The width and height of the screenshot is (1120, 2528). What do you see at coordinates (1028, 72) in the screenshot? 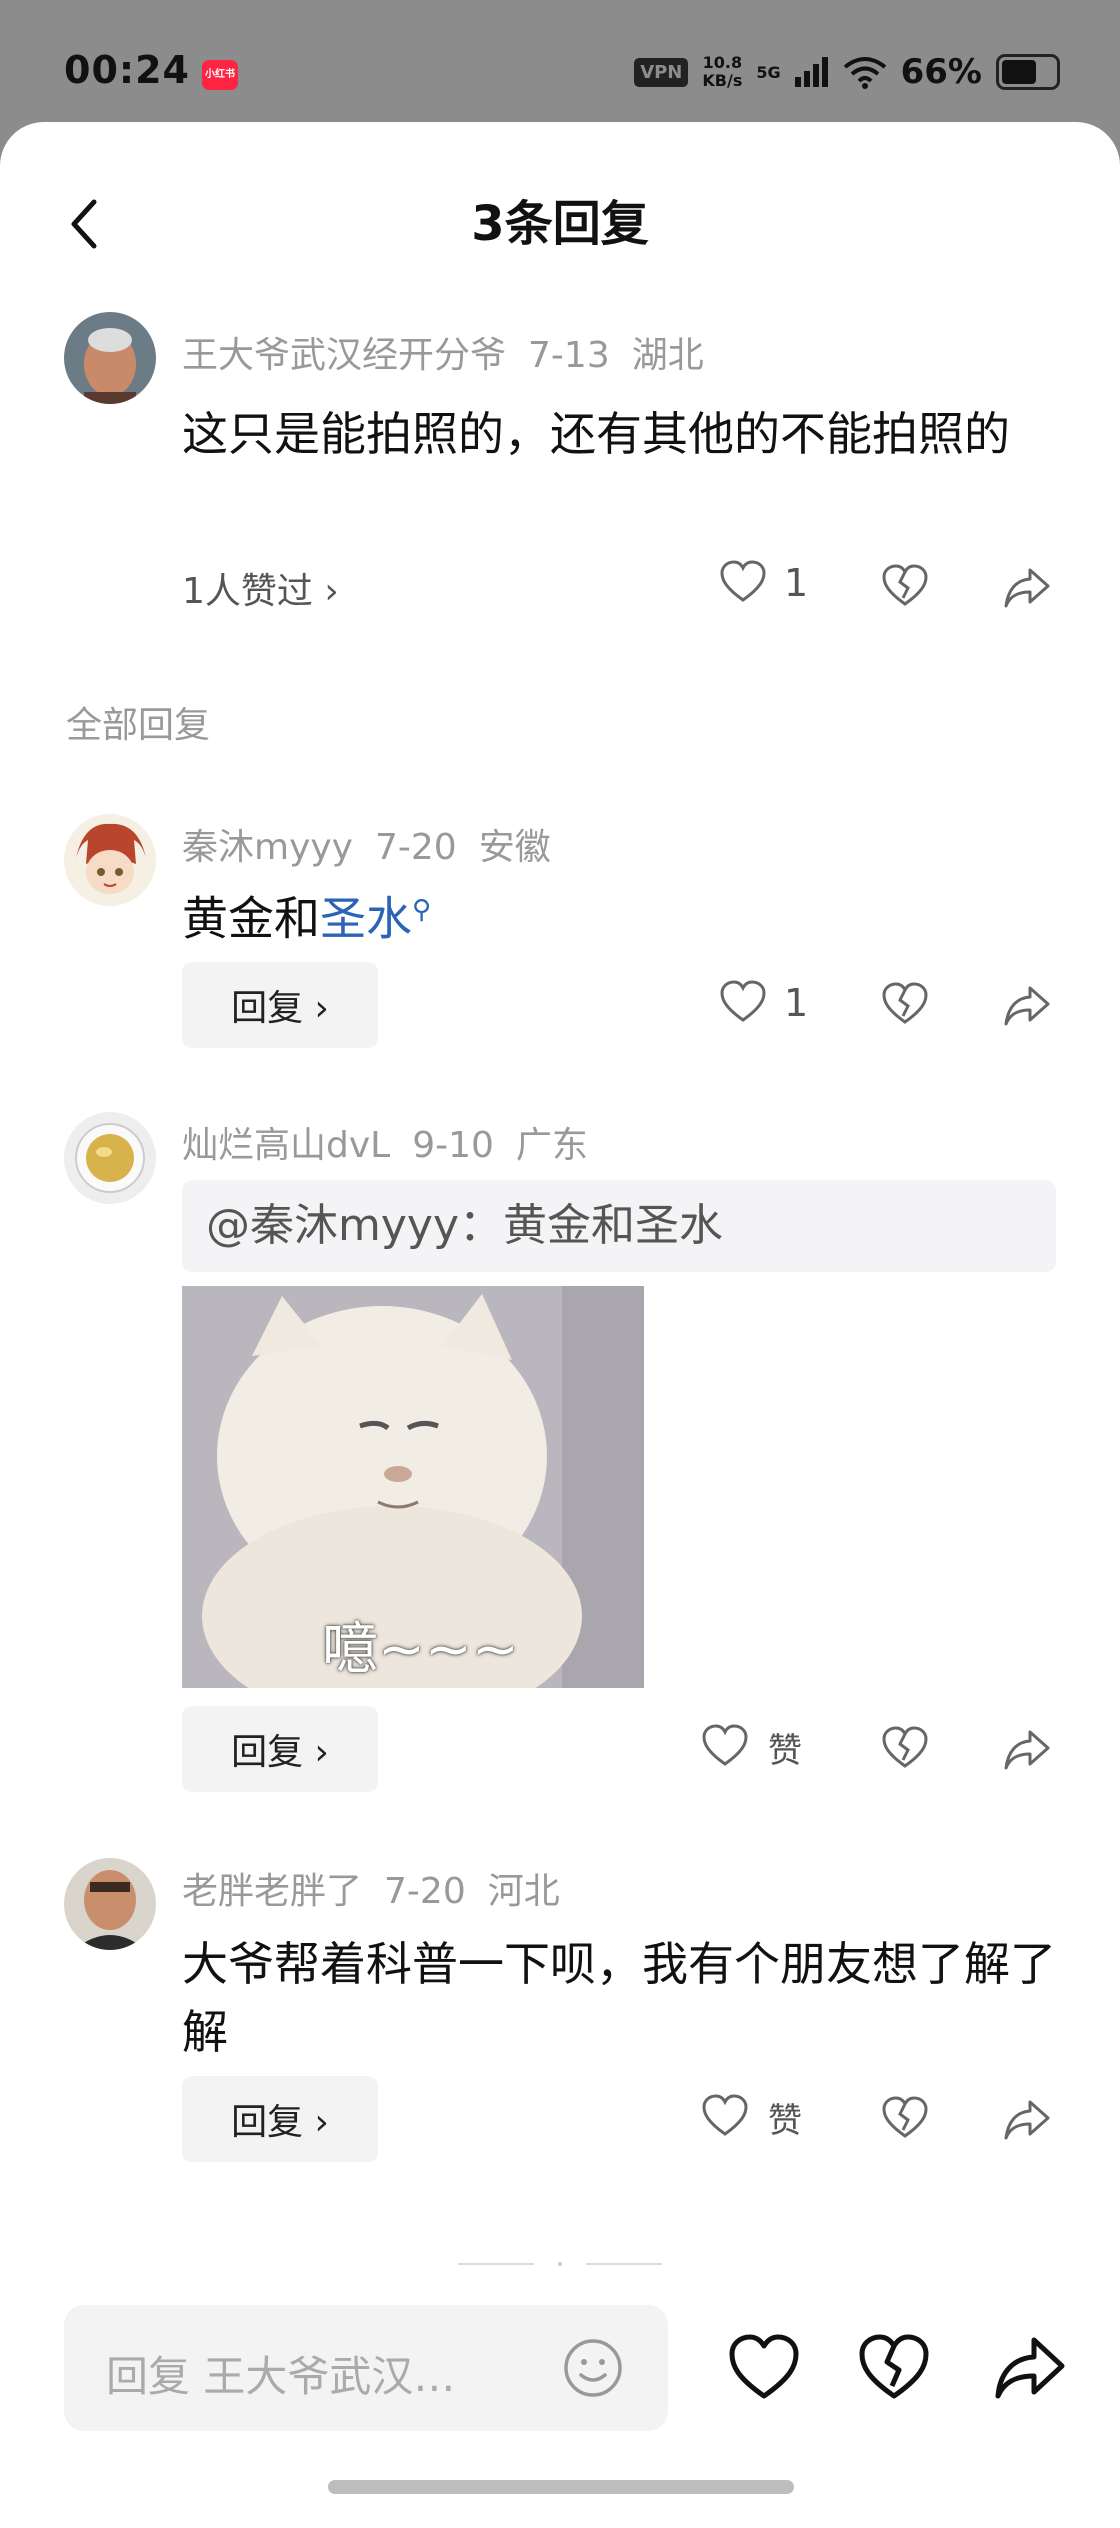
I see `battery-icon` at bounding box center [1028, 72].